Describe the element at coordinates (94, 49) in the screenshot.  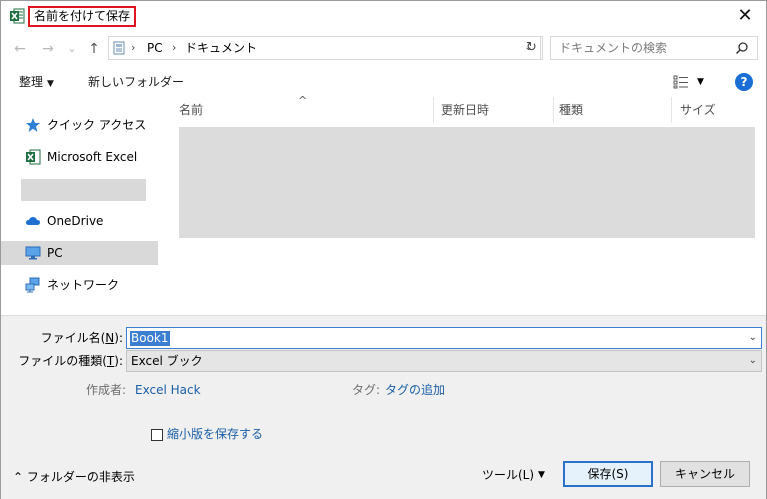
I see `up-button: ↑` at that location.